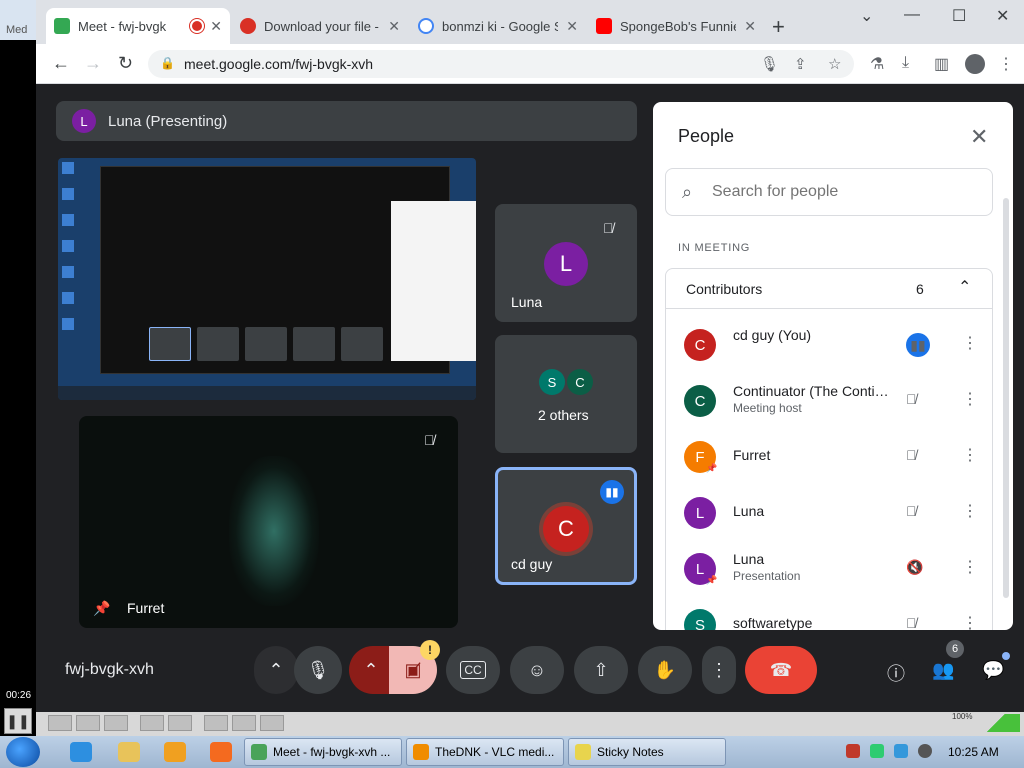  What do you see at coordinates (278, 64) in the screenshot?
I see `url-text: meet.google.com/fwj-bvgk-xvh` at bounding box center [278, 64].